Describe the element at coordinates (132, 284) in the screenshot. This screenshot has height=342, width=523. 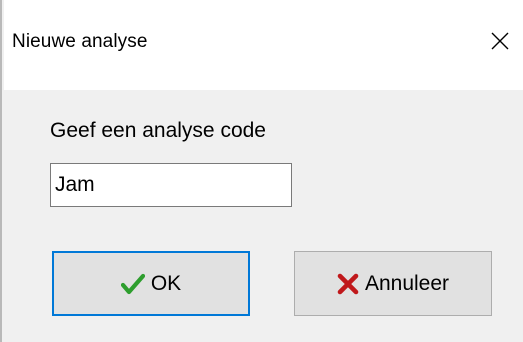
I see `checkmark-icon` at that location.